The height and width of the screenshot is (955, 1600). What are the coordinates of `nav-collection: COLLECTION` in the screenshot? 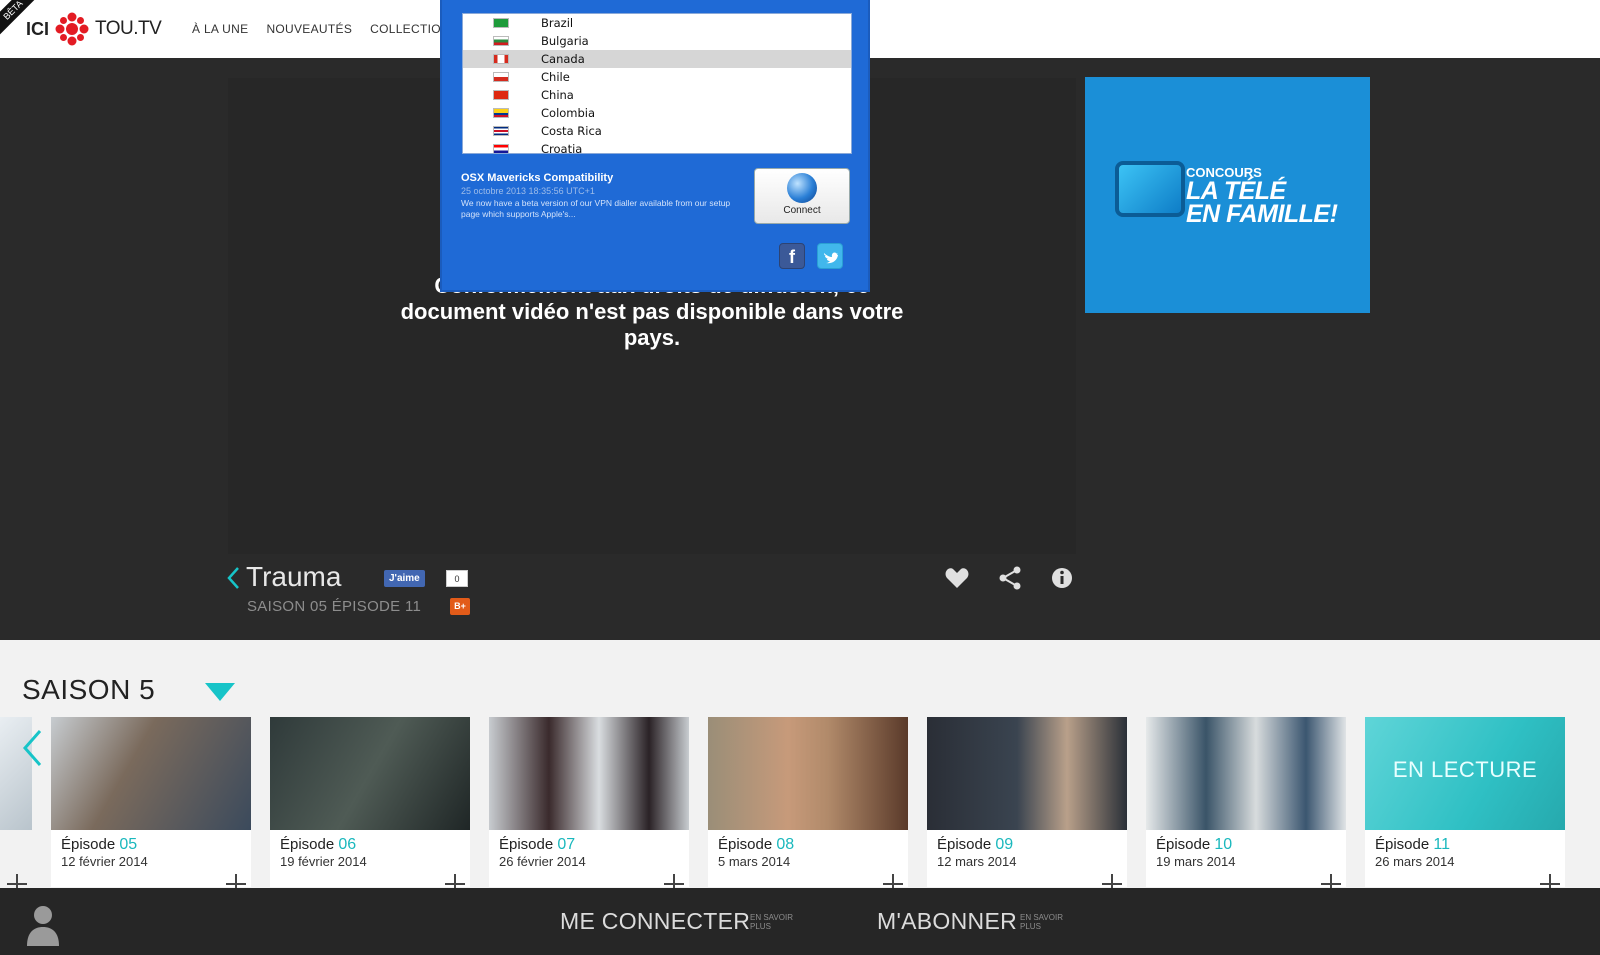 It's located at (410, 29).